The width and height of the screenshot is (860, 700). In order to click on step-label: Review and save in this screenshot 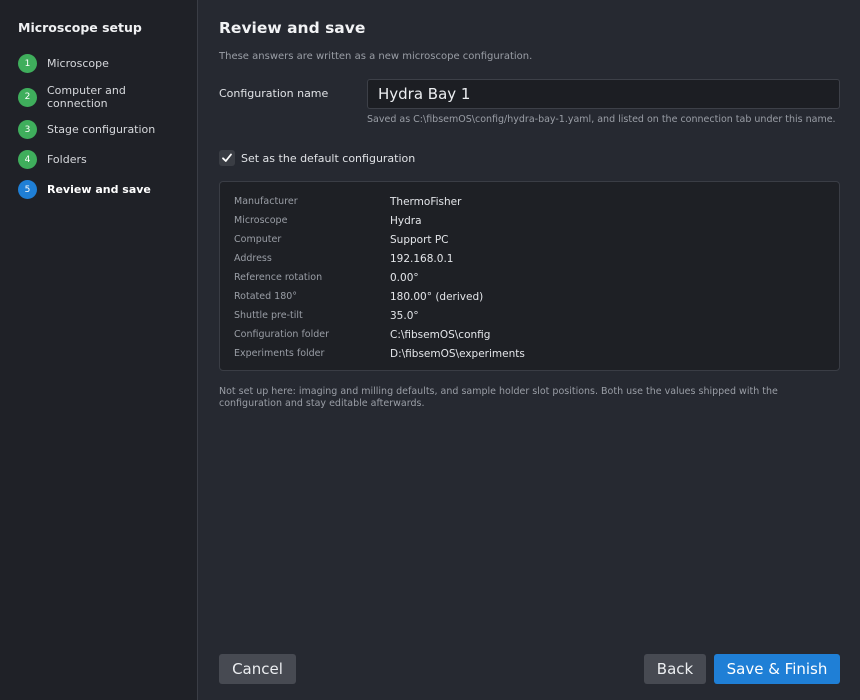, I will do `click(99, 189)`.